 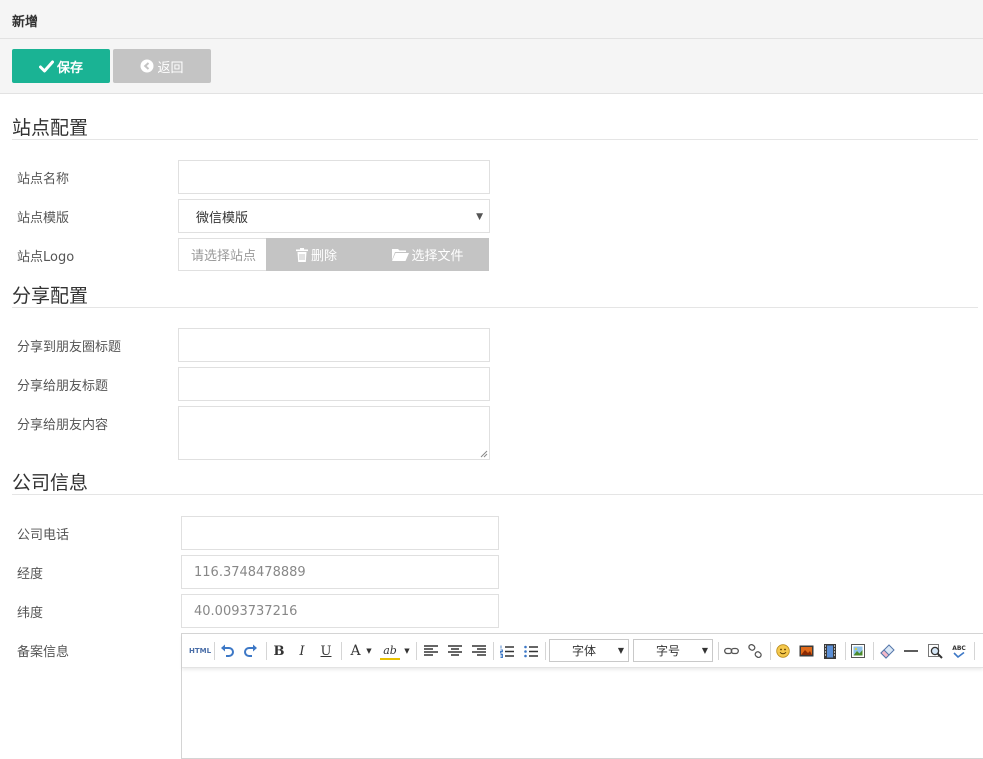 I want to click on site-logo-label: 站点Logo, so click(x=46, y=257).